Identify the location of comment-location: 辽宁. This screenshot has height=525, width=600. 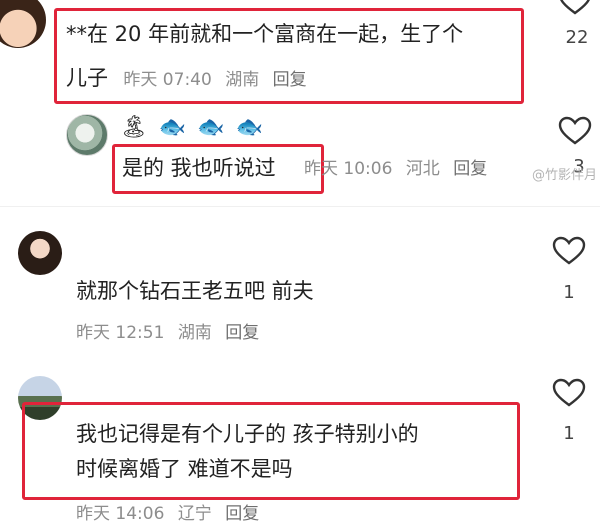
(194, 514).